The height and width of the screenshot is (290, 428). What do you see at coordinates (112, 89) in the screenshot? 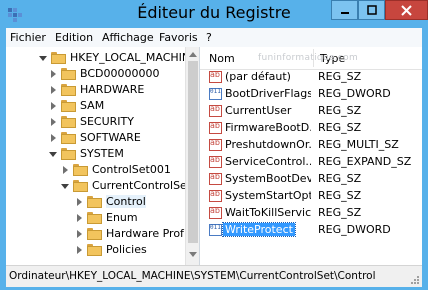
I see `tree-node-label: HARDWARE` at bounding box center [112, 89].